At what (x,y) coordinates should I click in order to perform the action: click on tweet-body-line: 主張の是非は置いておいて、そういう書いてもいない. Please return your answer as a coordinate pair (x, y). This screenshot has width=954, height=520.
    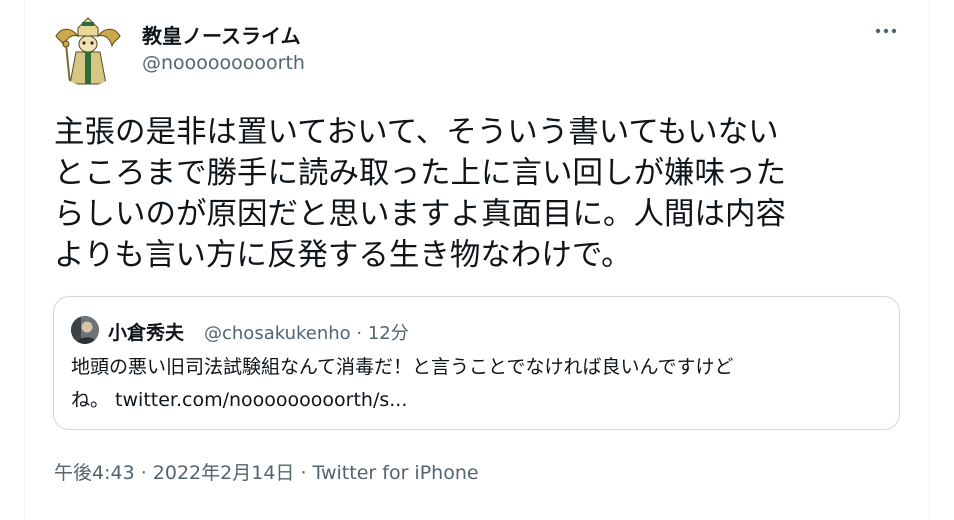
    Looking at the image, I should click on (416, 132).